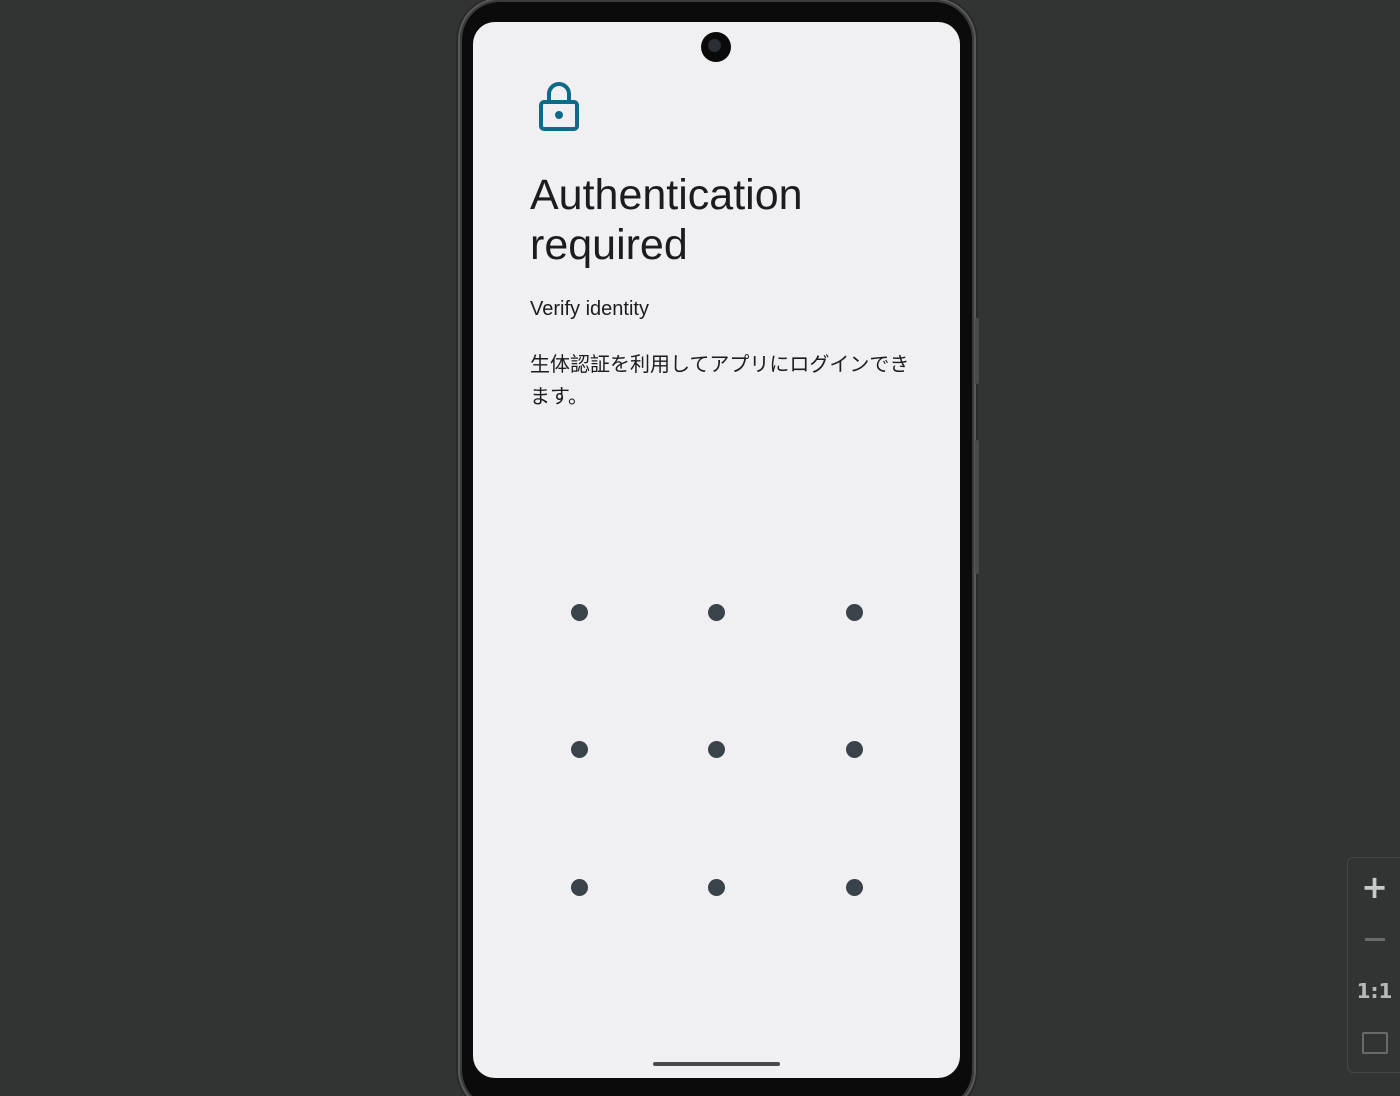 The width and height of the screenshot is (1400, 1096). What do you see at coordinates (1374, 939) in the screenshot?
I see `minus-icon` at bounding box center [1374, 939].